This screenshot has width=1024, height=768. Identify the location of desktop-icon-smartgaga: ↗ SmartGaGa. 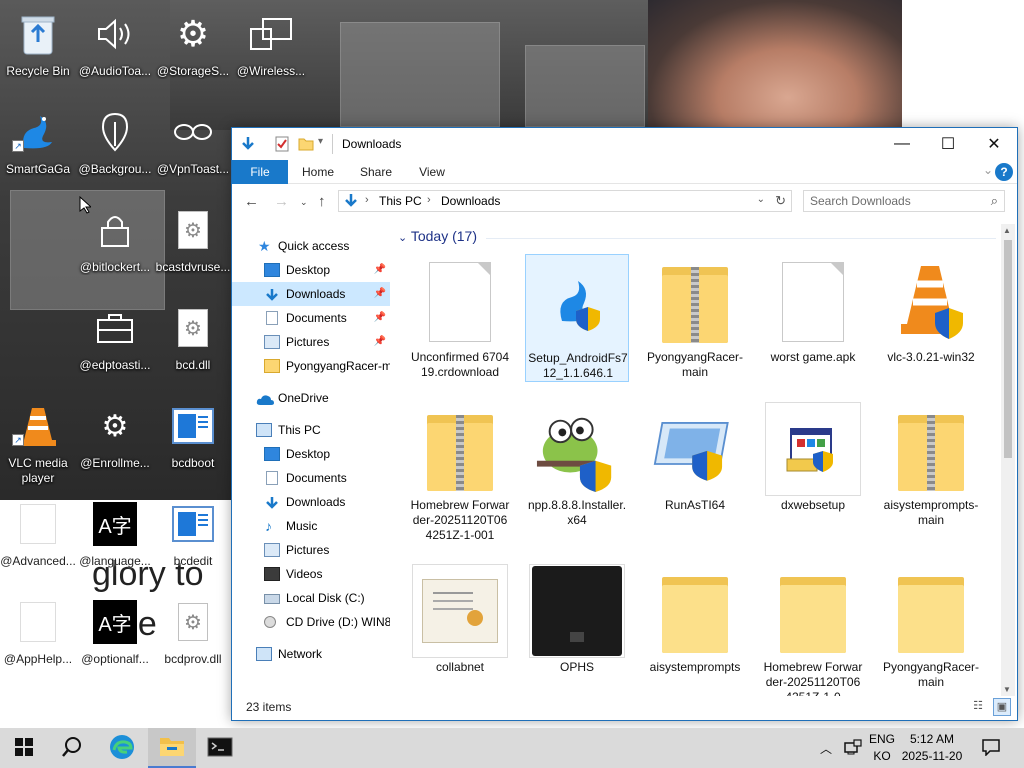
(38, 146).